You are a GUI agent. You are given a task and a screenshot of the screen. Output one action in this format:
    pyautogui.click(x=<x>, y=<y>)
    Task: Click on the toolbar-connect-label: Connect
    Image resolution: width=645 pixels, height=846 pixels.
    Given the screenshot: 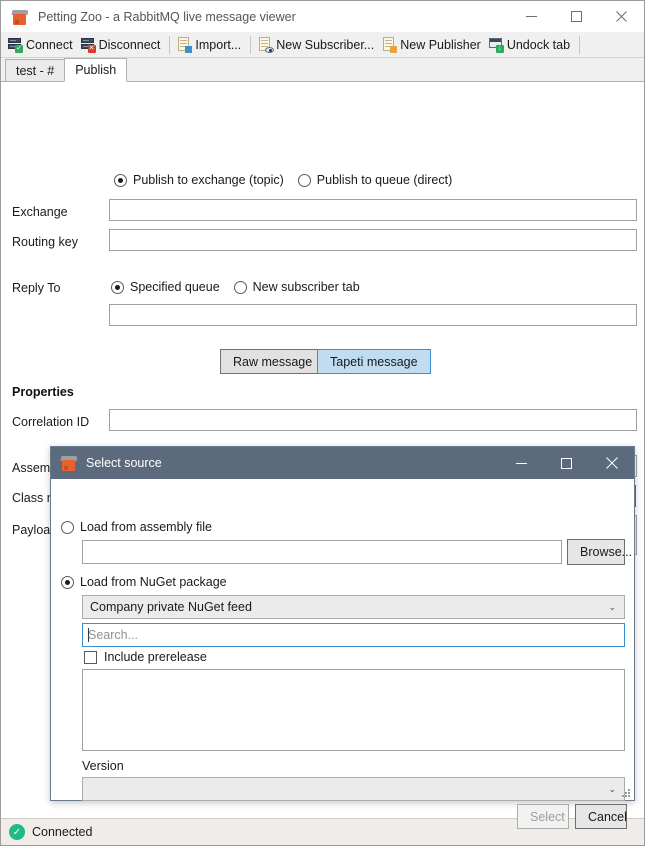 What is the action you would take?
    pyautogui.click(x=49, y=44)
    